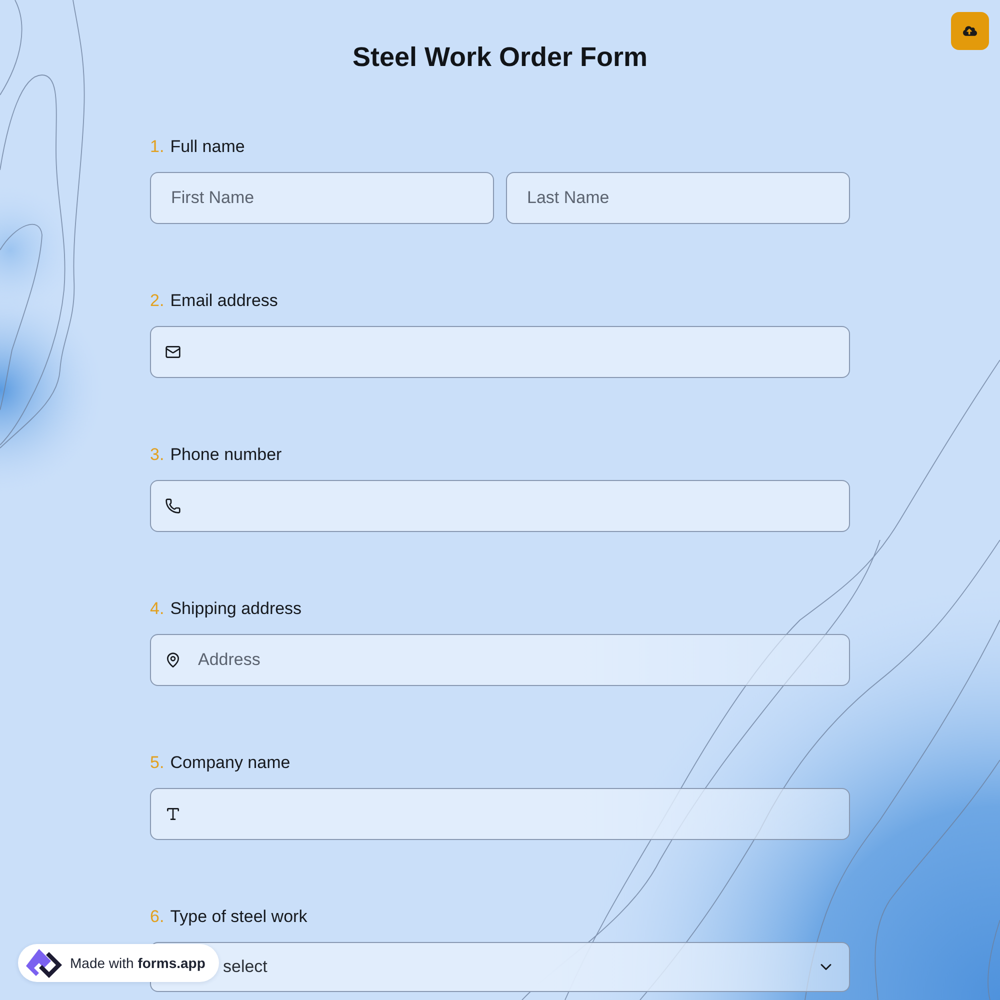  Describe the element at coordinates (173, 660) in the screenshot. I see `map-pin-icon` at that location.